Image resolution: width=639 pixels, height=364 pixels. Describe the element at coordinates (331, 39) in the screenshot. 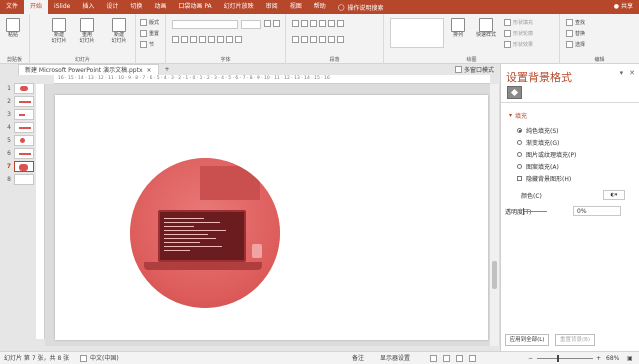

I see `columns-icon` at that location.